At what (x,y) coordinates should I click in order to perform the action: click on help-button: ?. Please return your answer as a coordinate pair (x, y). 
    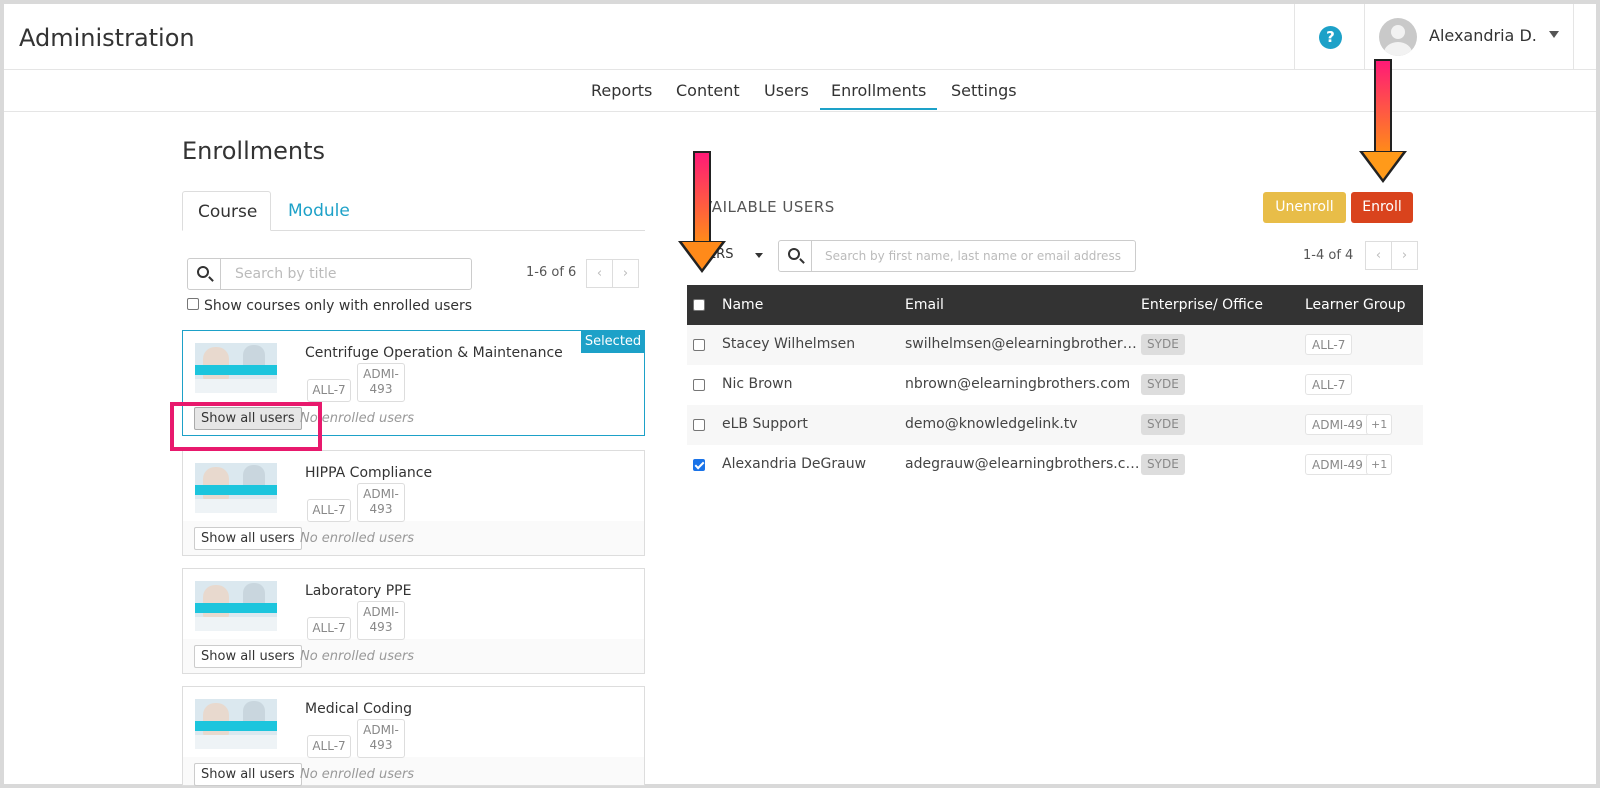
    Looking at the image, I should click on (1329, 37).